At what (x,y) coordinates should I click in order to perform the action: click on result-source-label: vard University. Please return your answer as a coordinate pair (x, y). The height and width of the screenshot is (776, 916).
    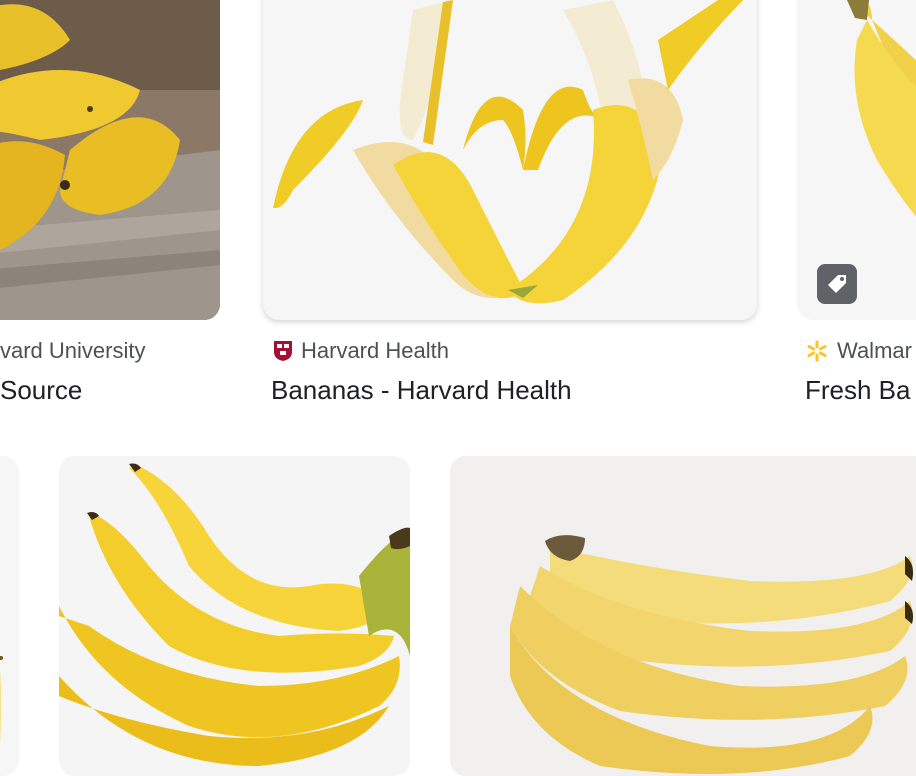
    Looking at the image, I should click on (73, 350).